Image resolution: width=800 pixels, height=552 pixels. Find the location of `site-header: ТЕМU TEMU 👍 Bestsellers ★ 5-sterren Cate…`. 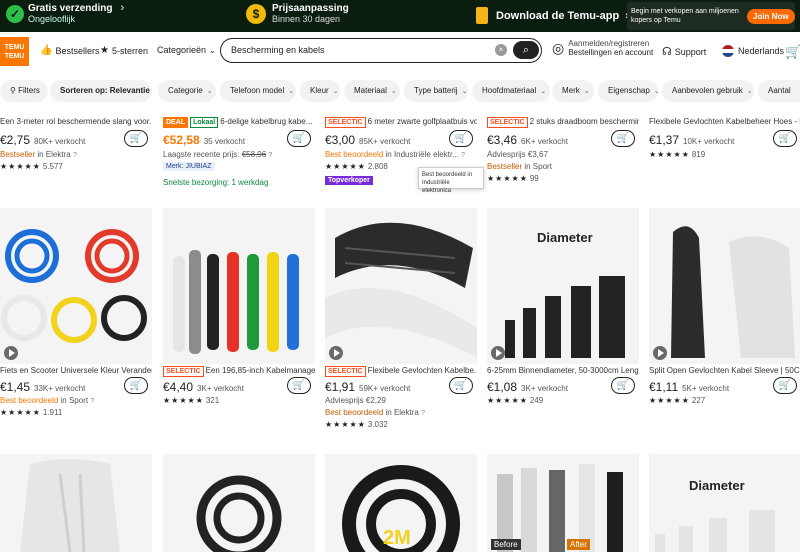

site-header: ТЕМU TEMU 👍 Bestsellers ★ 5-sterren Cate… is located at coordinates (400, 51).